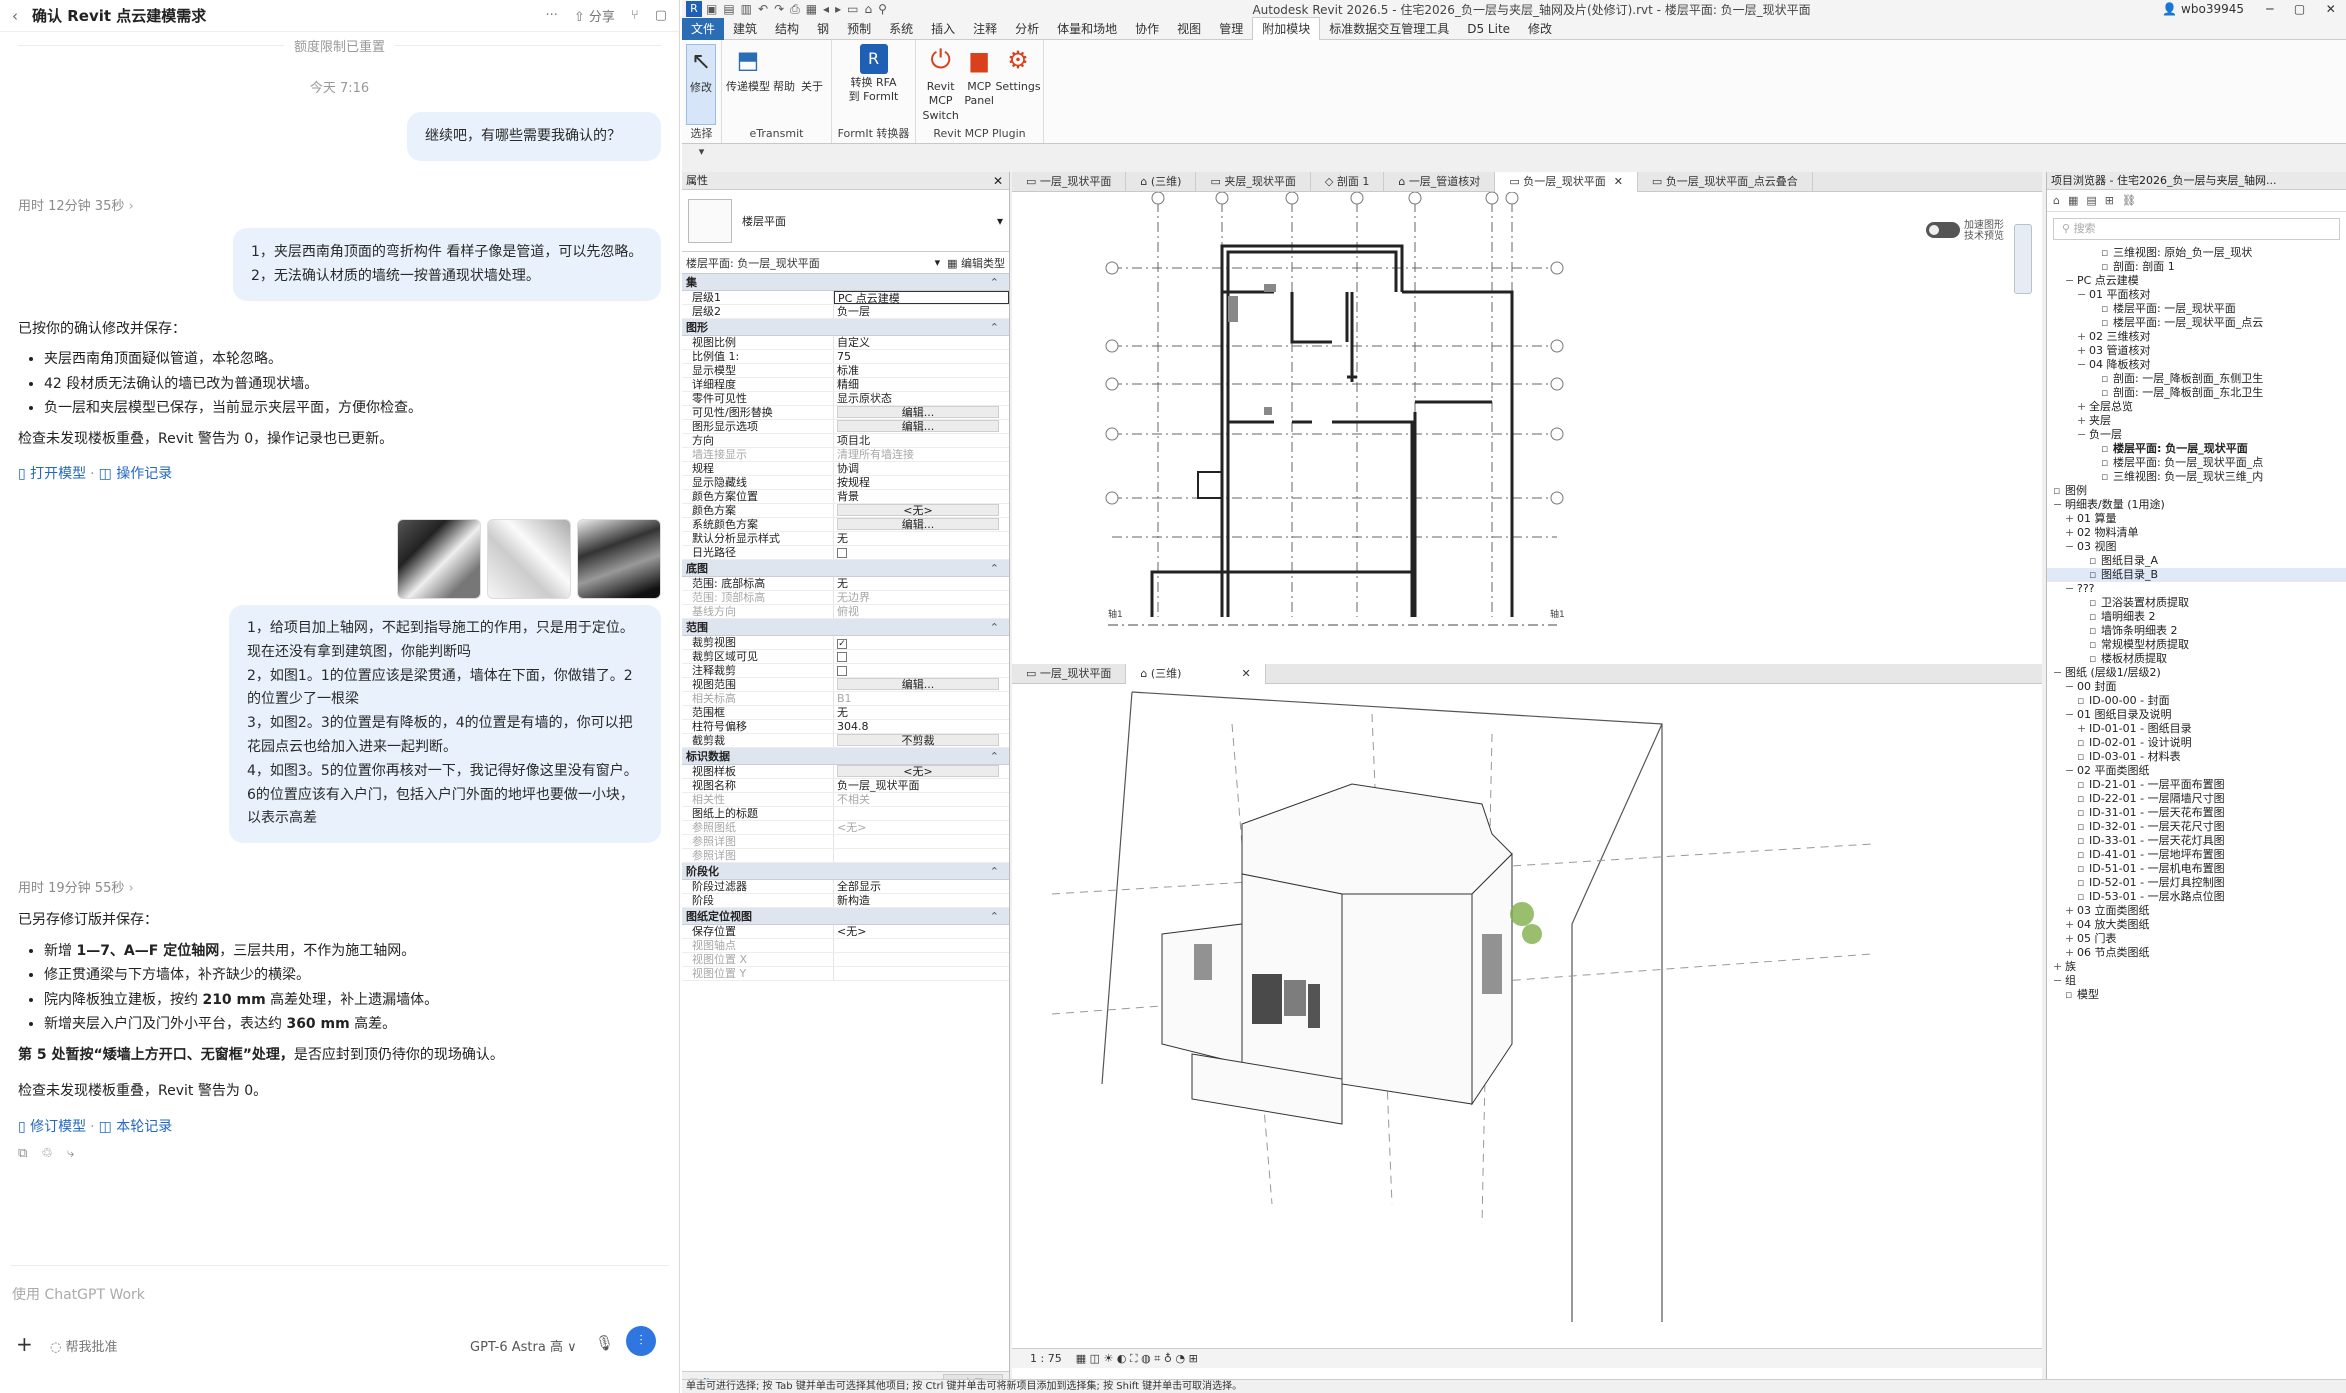 The width and height of the screenshot is (2346, 1393). I want to click on browser-tree-item: −00 封面, so click(2196, 687).